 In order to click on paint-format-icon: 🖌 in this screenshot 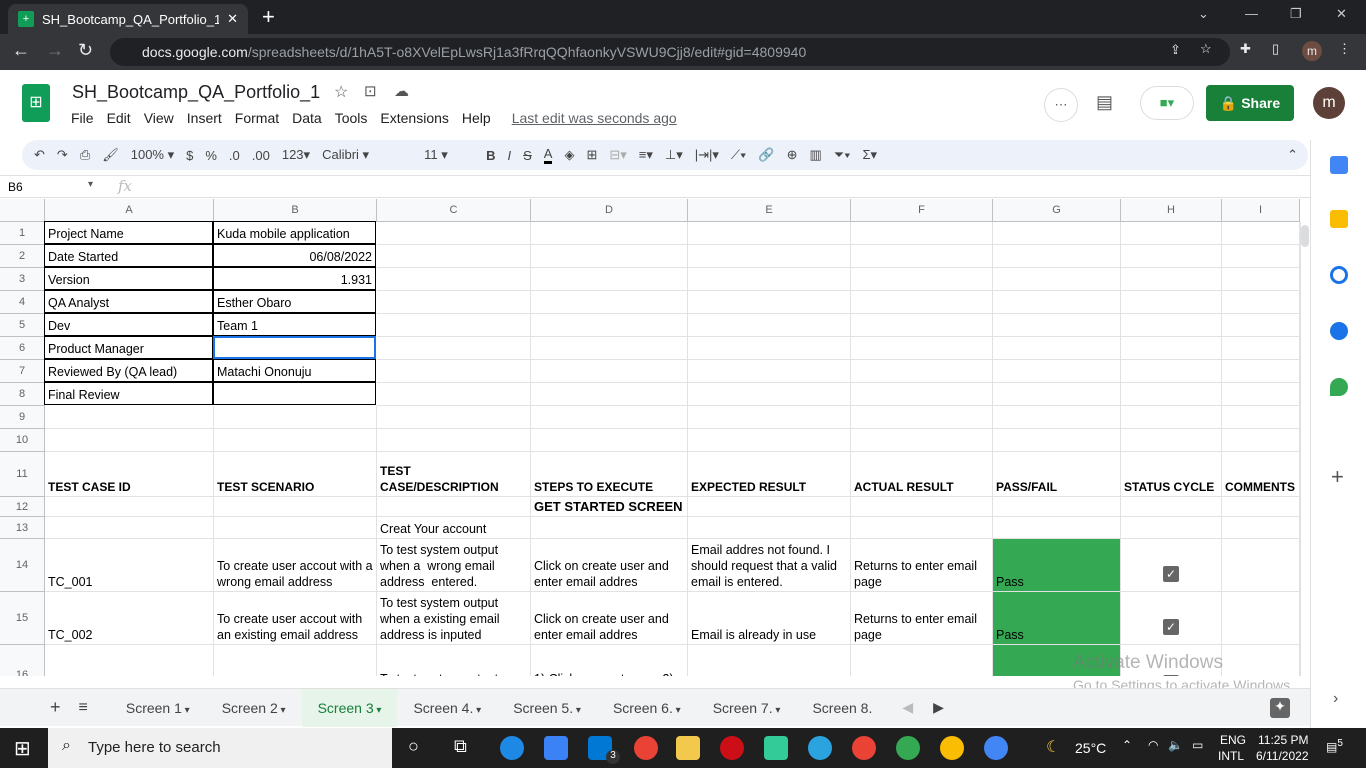, I will do `click(110, 155)`.